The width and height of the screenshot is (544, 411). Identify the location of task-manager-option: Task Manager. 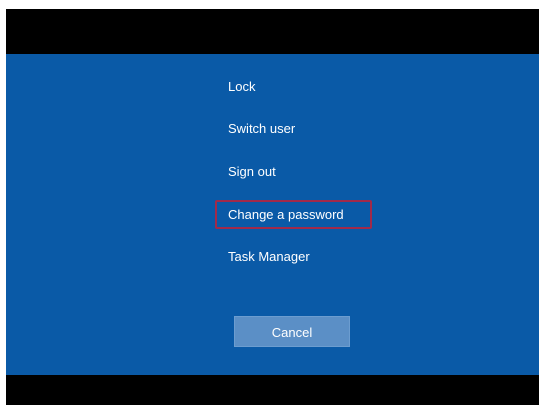
(269, 257).